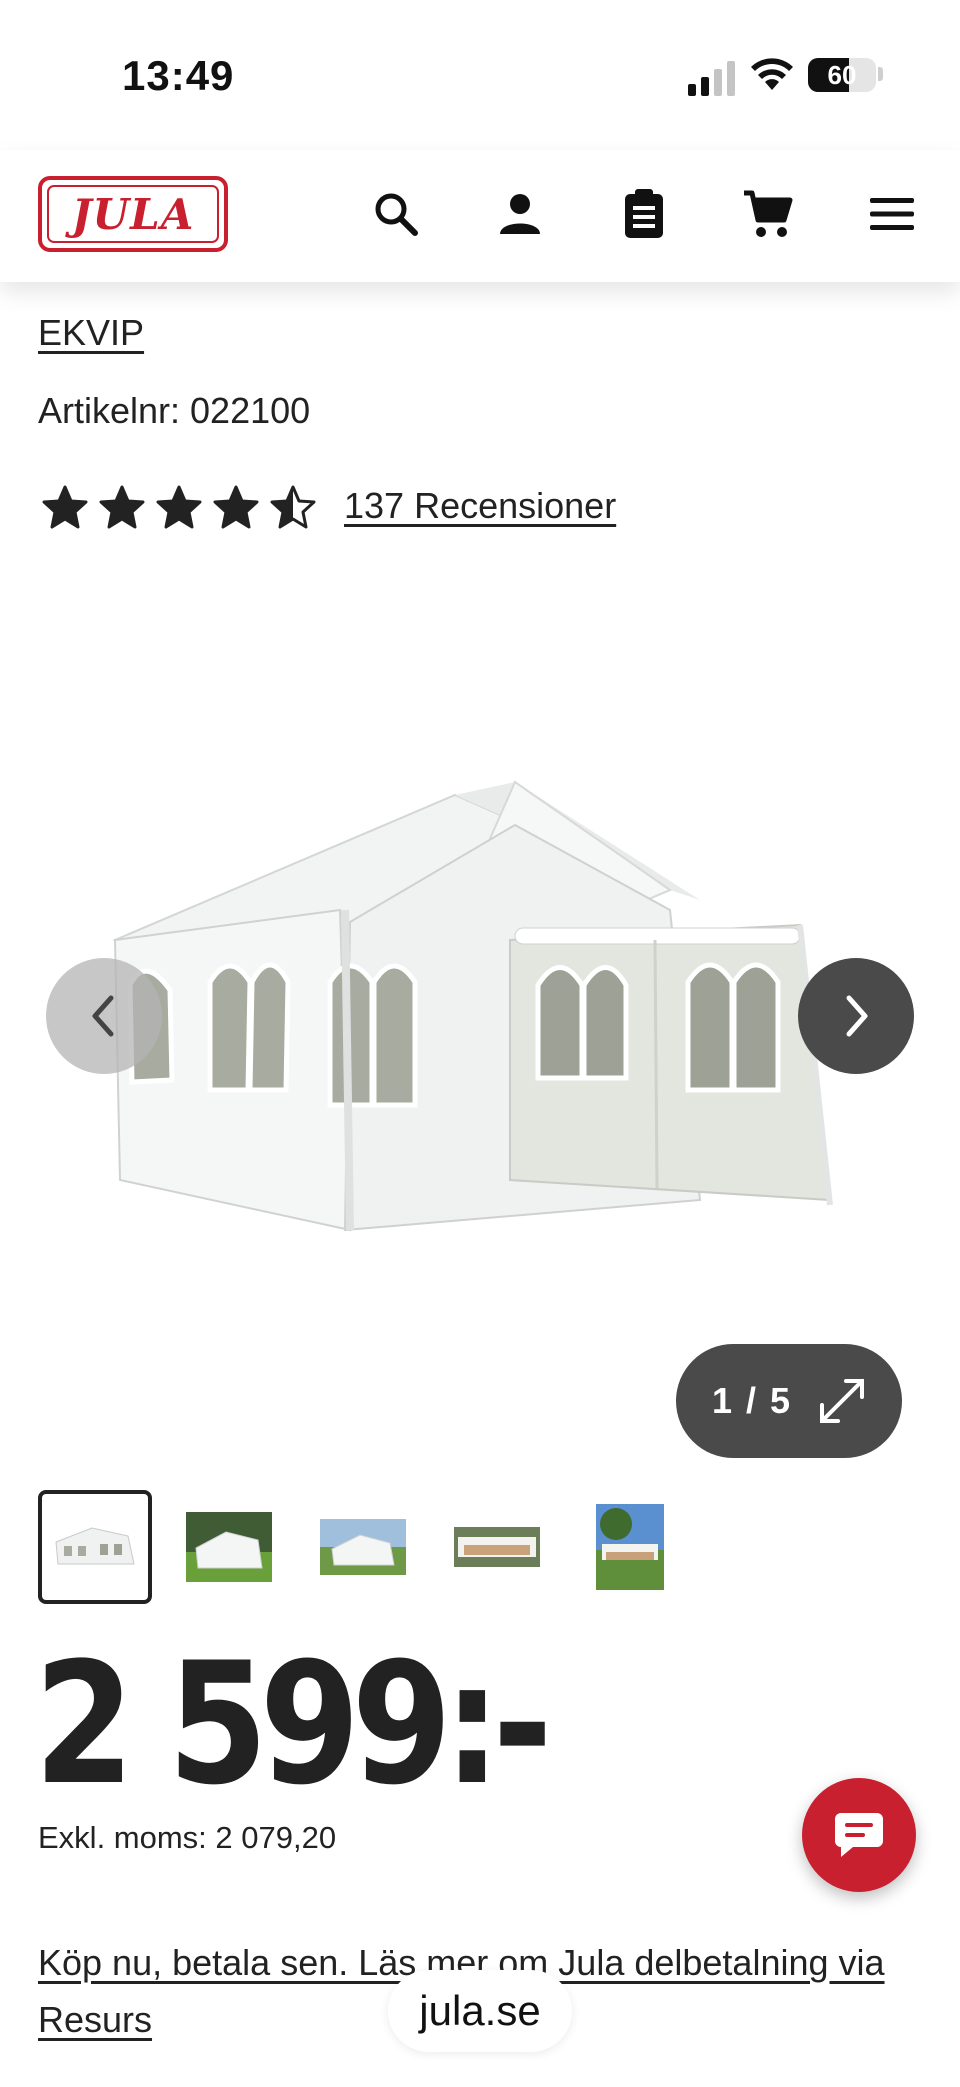  I want to click on logo-text: JULA, so click(133, 214).